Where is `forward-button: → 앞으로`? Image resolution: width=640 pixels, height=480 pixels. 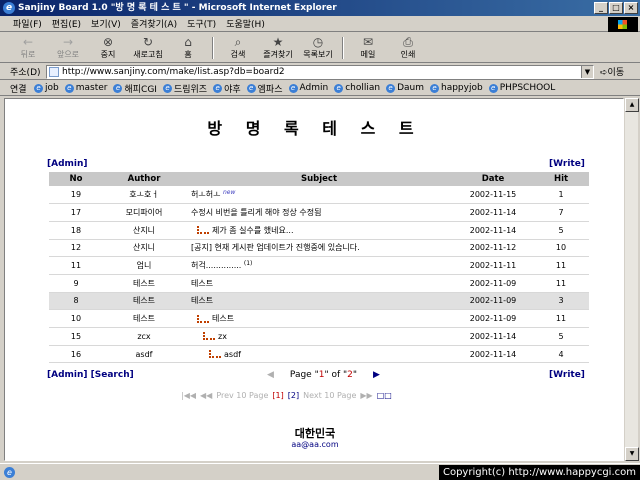 forward-button: → 앞으로 is located at coordinates (68, 47).